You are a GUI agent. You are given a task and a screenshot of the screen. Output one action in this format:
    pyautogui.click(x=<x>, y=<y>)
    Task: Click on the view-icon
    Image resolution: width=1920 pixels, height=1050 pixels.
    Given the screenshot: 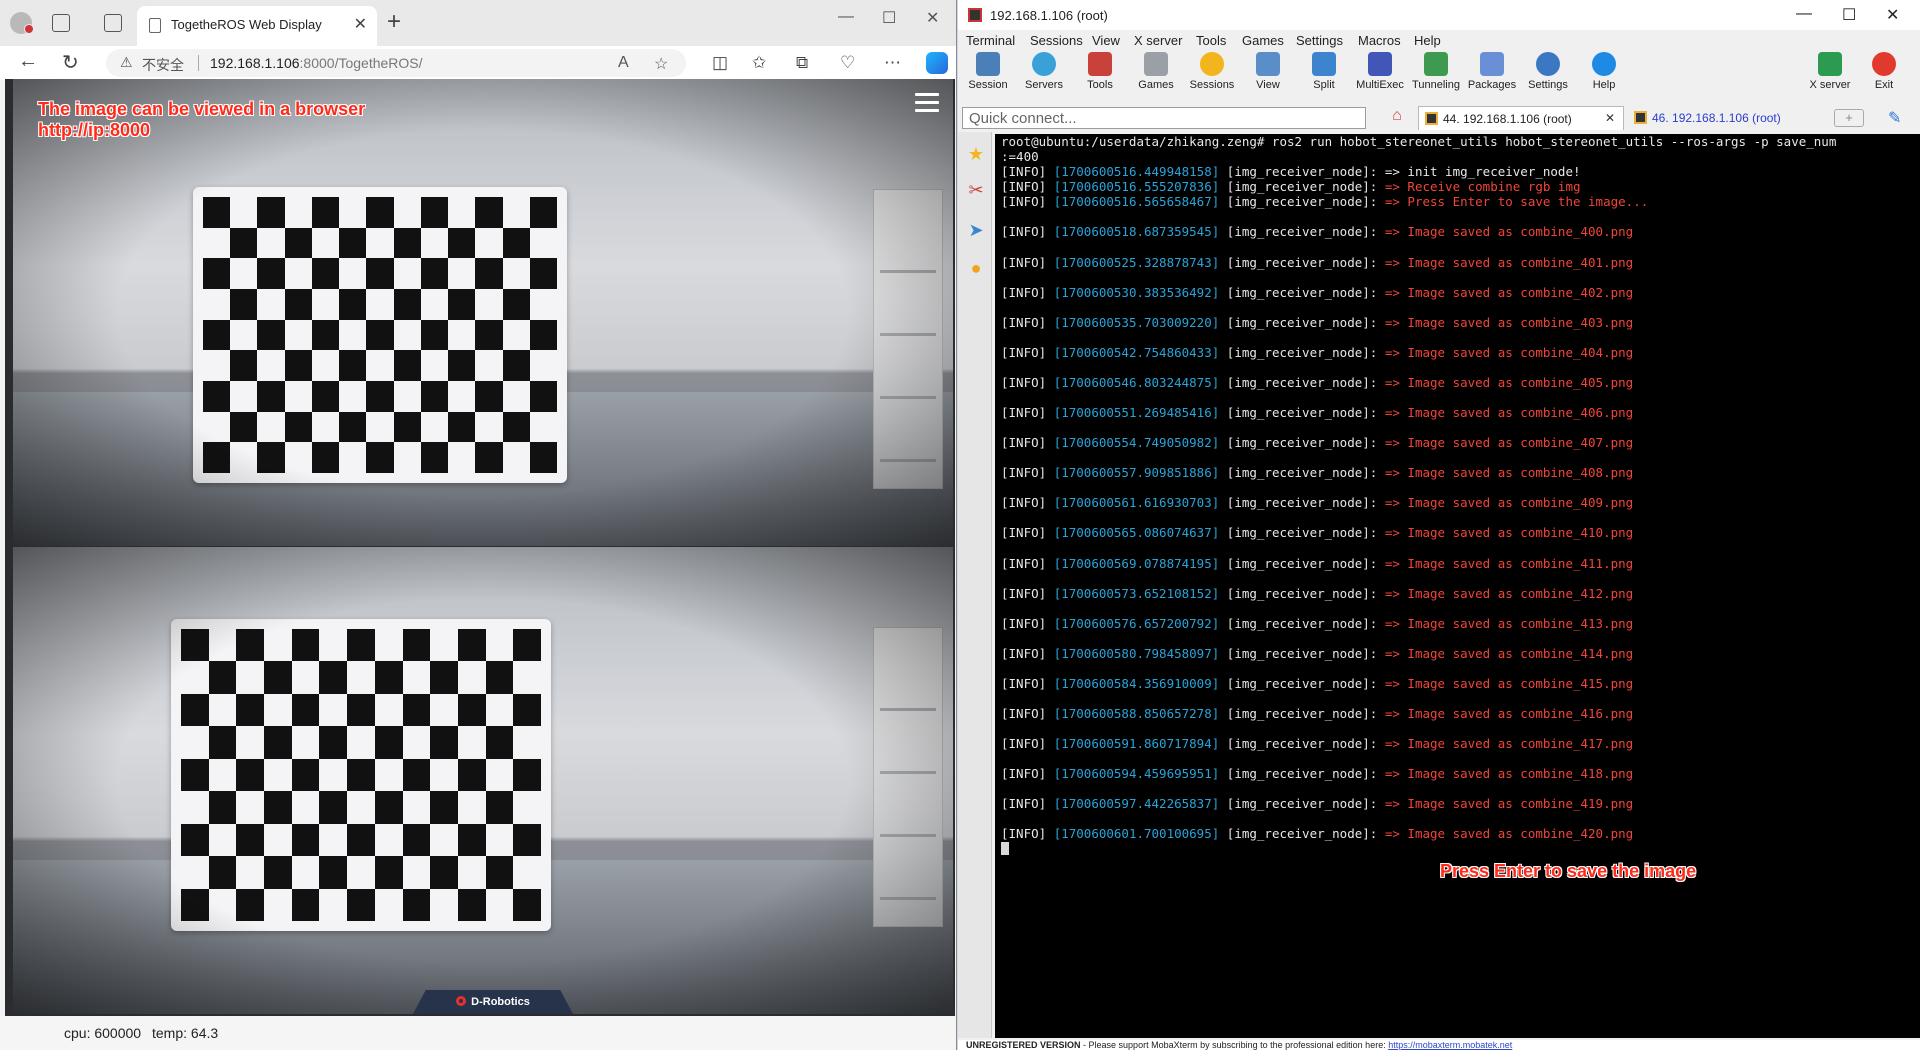 What is the action you would take?
    pyautogui.click(x=1268, y=64)
    